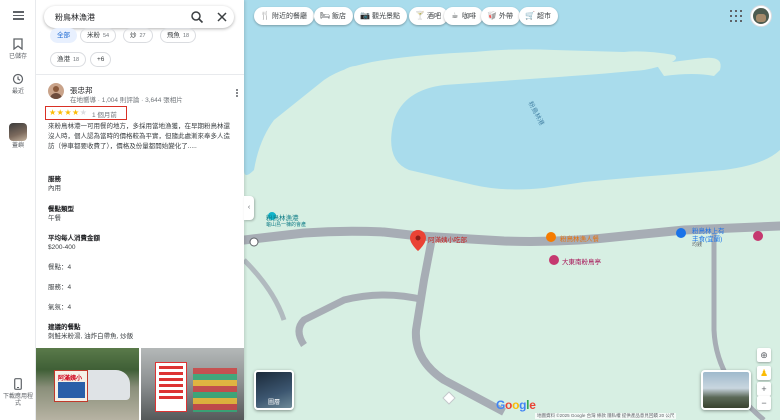 This screenshot has width=780, height=420. Describe the element at coordinates (273, 403) in the screenshot. I see `layers-label: 圖層` at that location.